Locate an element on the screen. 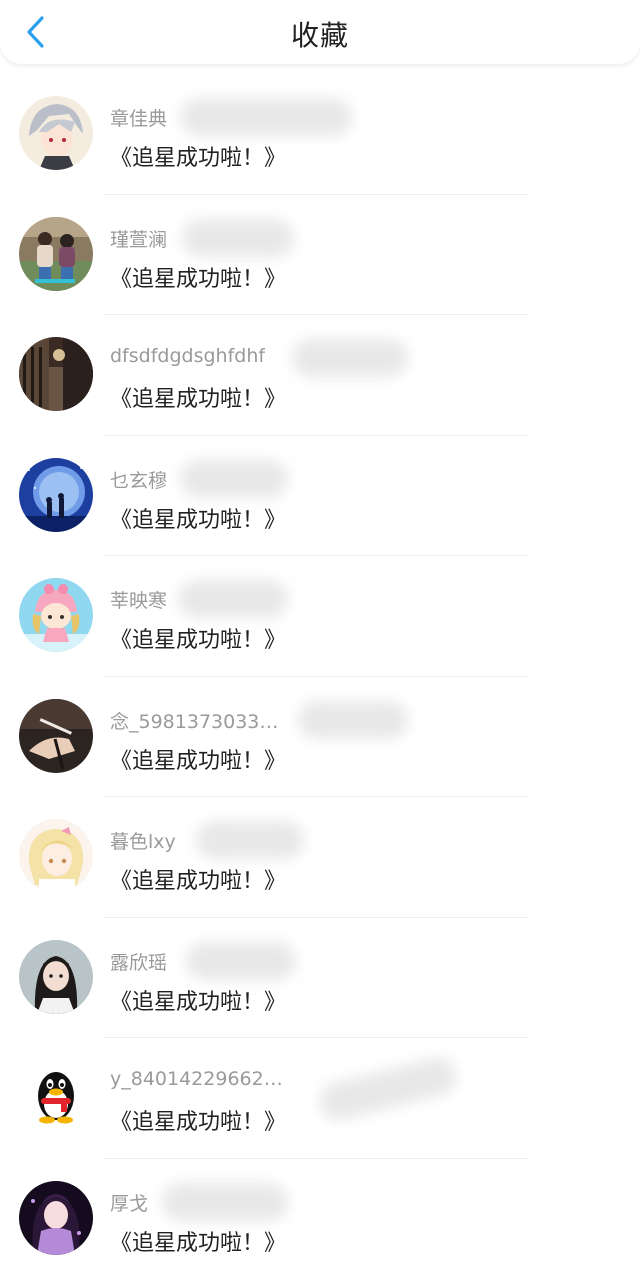 Image resolution: width=640 pixels, height=1279 pixels. night-street-avatar is located at coordinates (56, 374).